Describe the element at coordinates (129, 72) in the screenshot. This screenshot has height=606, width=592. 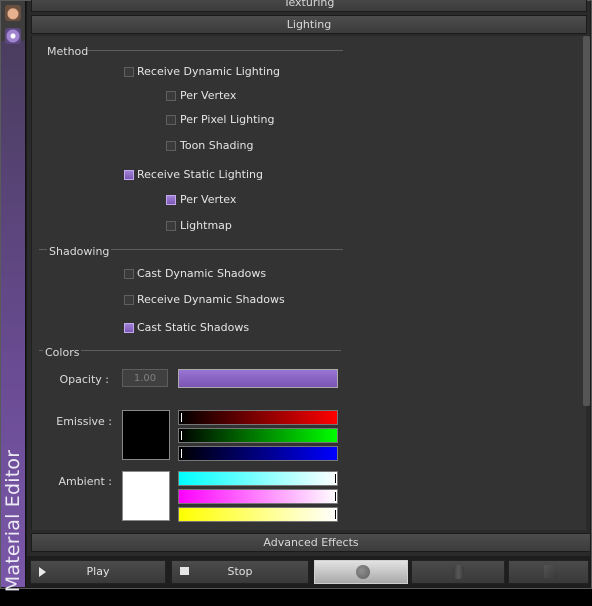
I see `receive-dynamic-lighting-checkbox` at that location.